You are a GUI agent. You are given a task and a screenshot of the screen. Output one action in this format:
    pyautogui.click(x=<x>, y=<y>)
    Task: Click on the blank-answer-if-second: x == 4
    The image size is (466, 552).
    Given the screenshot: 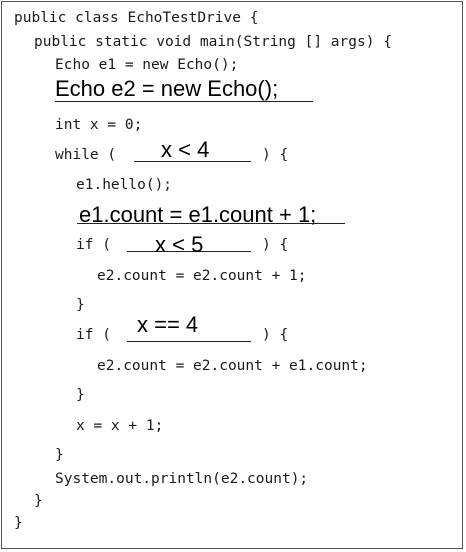 What is the action you would take?
    pyautogui.click(x=168, y=324)
    